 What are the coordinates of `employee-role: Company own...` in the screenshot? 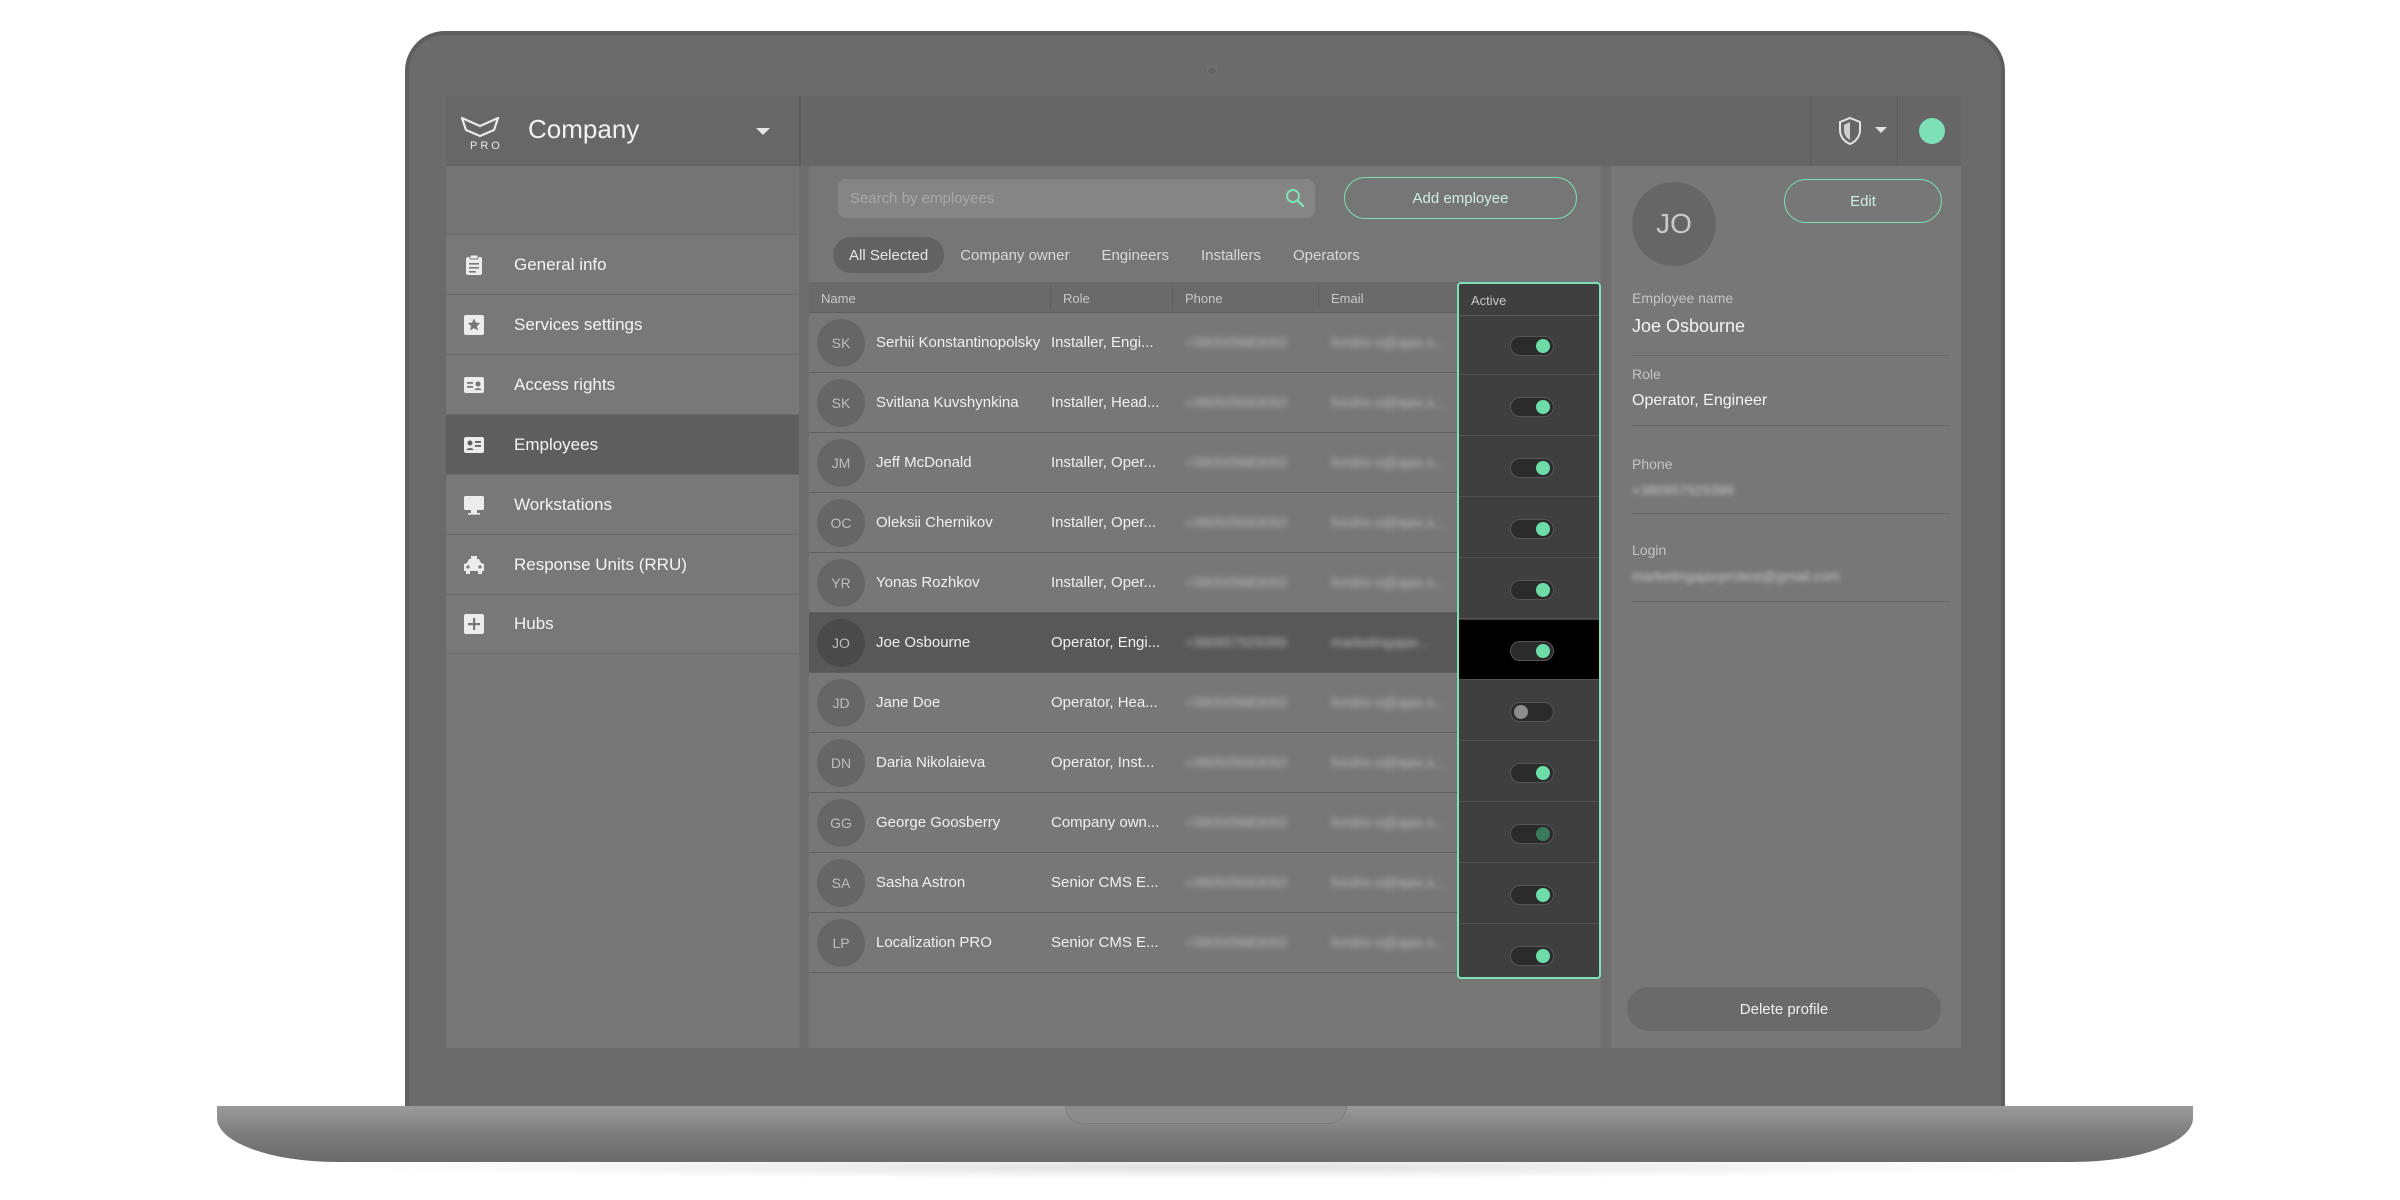 It's located at (1105, 822).